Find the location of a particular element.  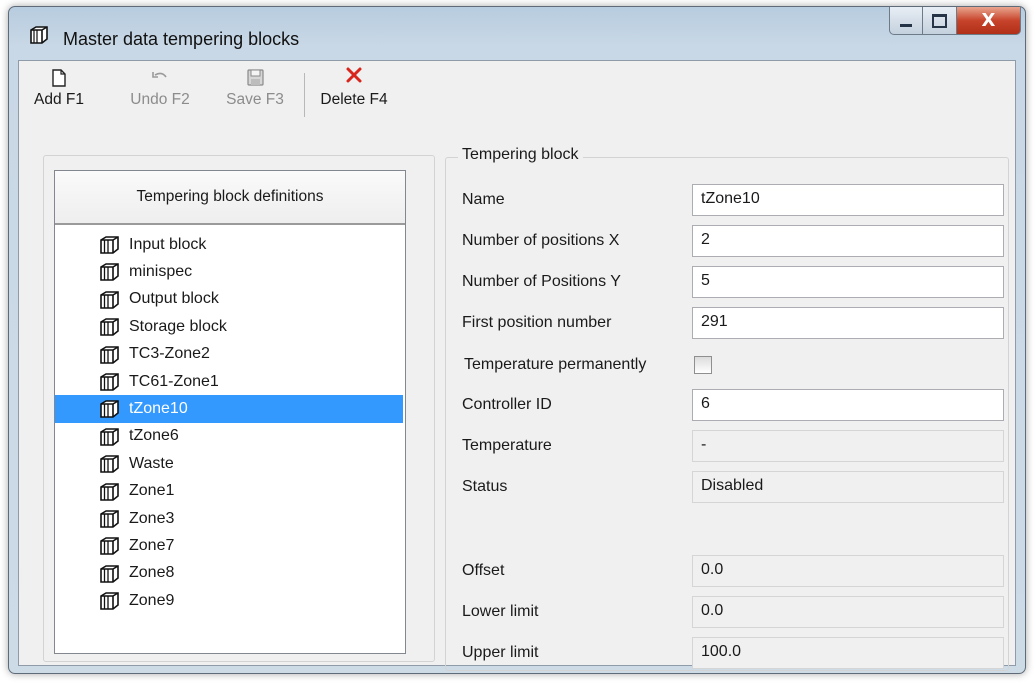

title-bar: Master data tempering blocks X is located at coordinates (517, 33).